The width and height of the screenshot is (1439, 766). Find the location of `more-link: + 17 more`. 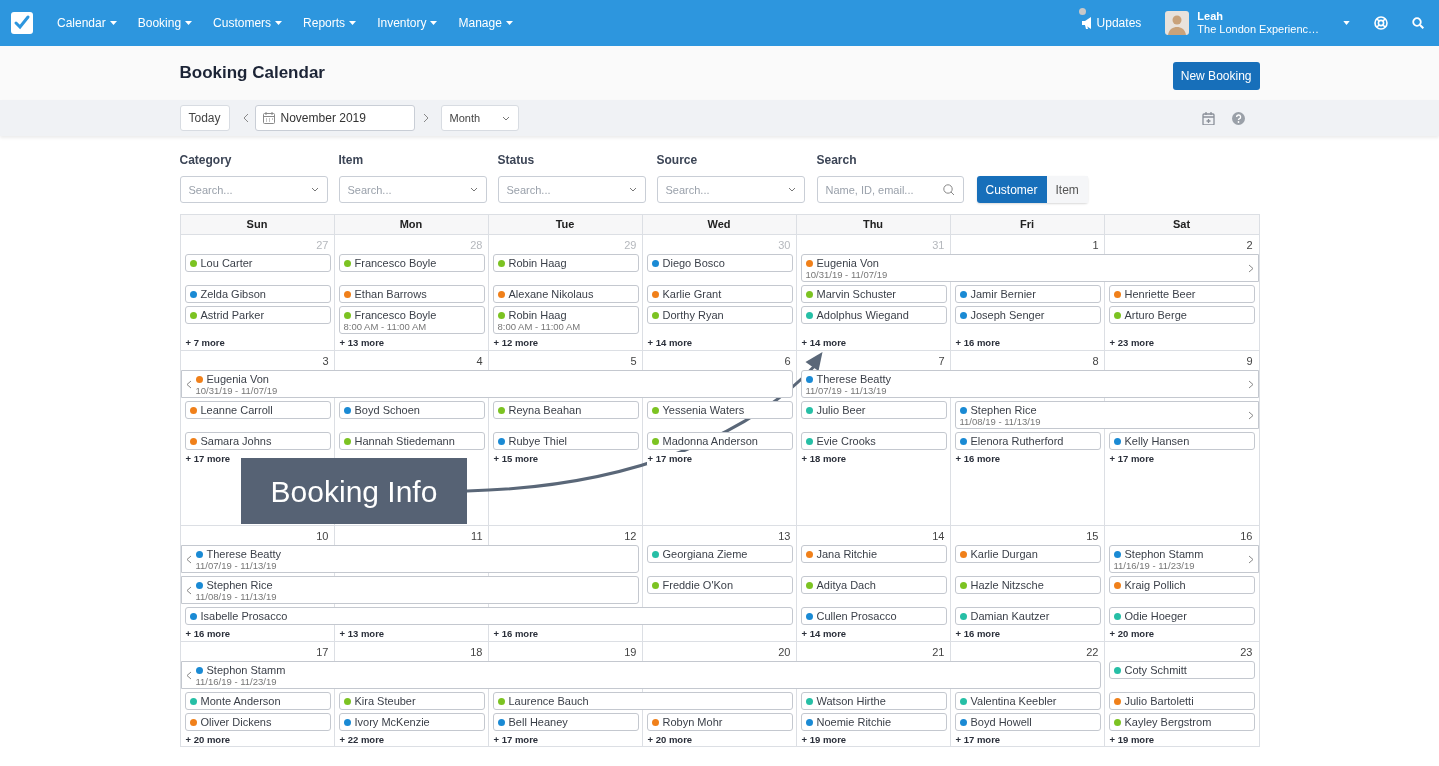

more-link: + 17 more is located at coordinates (670, 458).